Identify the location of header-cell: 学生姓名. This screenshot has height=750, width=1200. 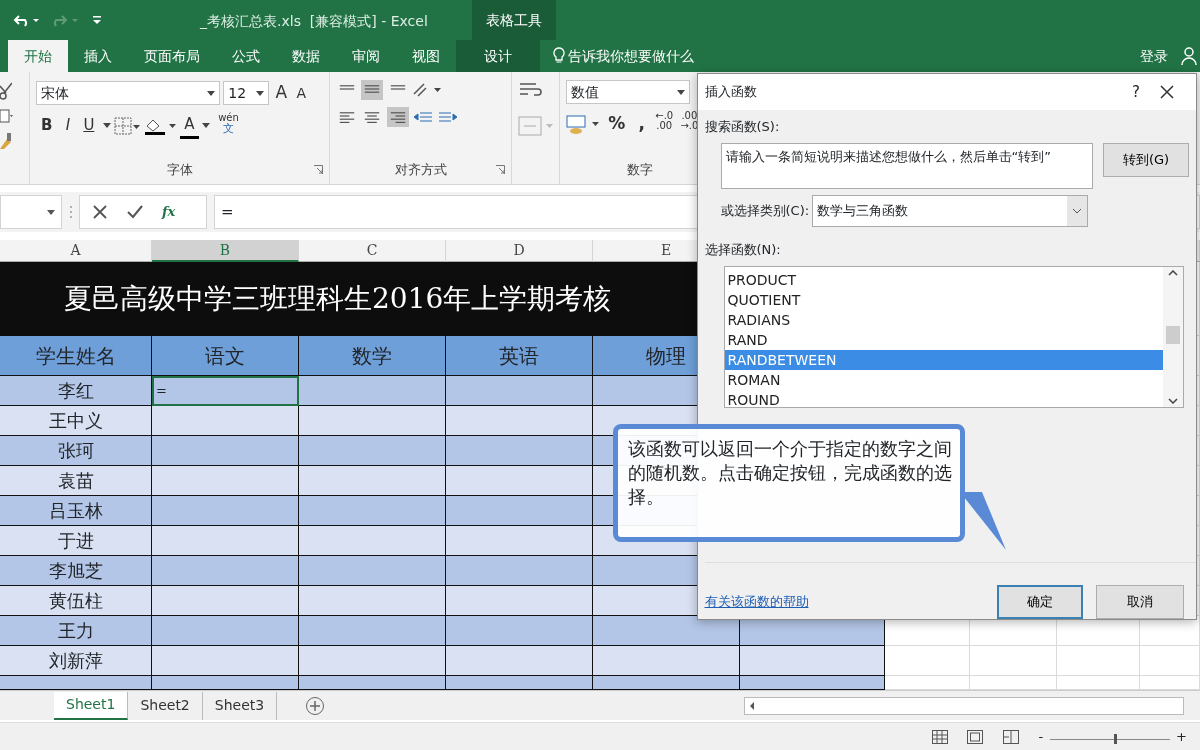
(76, 356).